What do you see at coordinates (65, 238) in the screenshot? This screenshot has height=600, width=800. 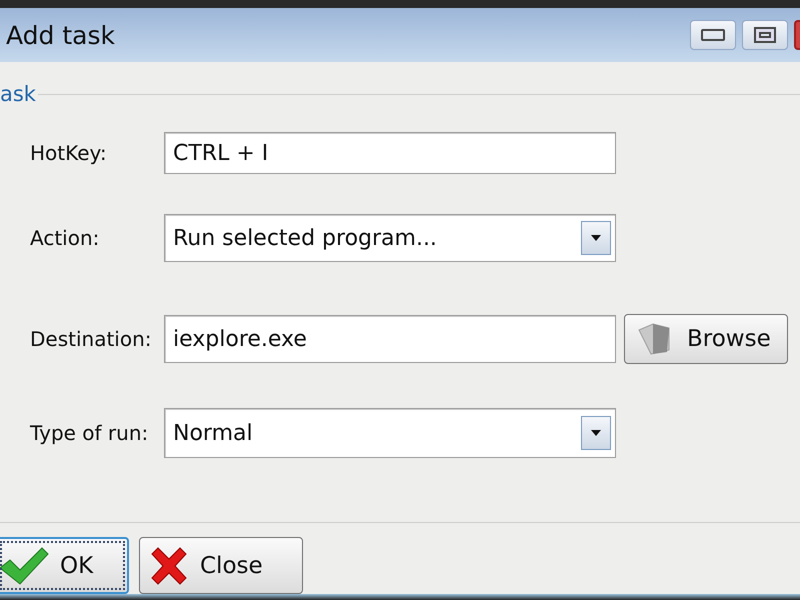 I see `field-label: Action:` at bounding box center [65, 238].